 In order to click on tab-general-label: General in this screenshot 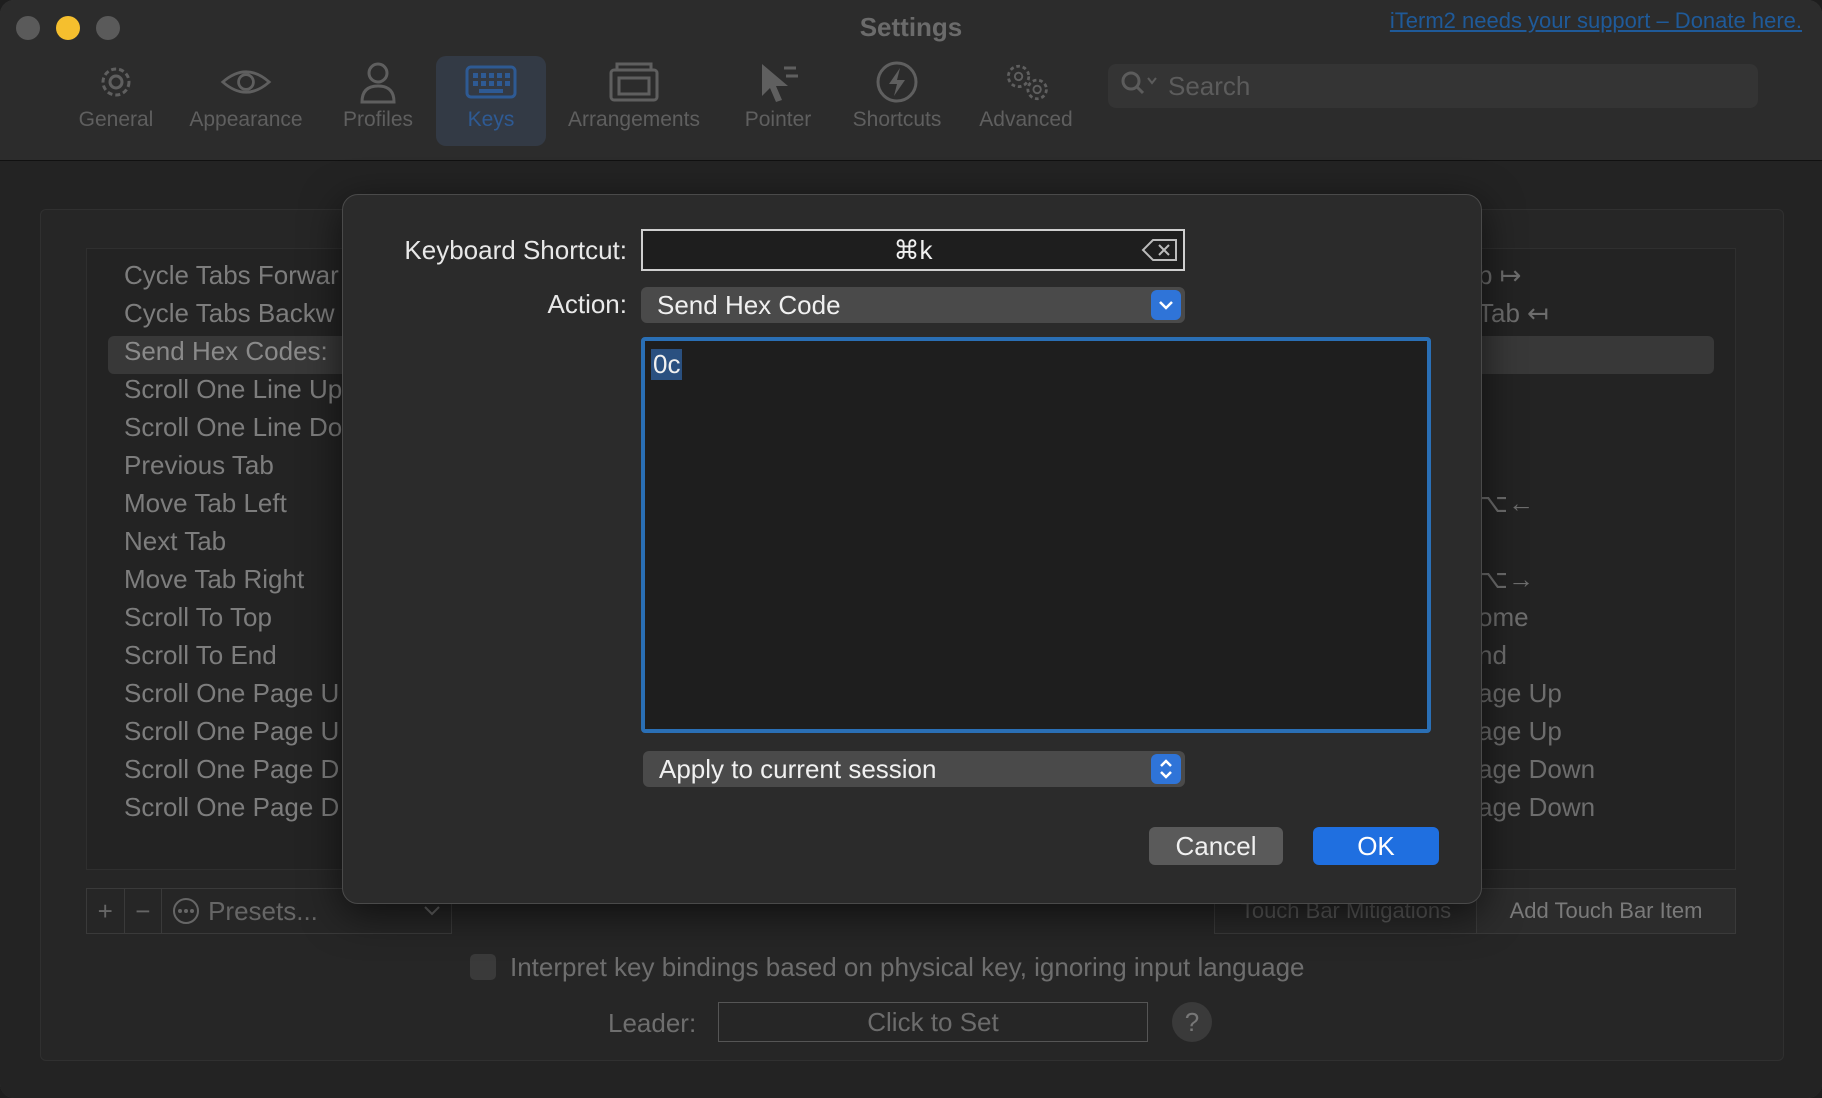, I will do `click(116, 119)`.